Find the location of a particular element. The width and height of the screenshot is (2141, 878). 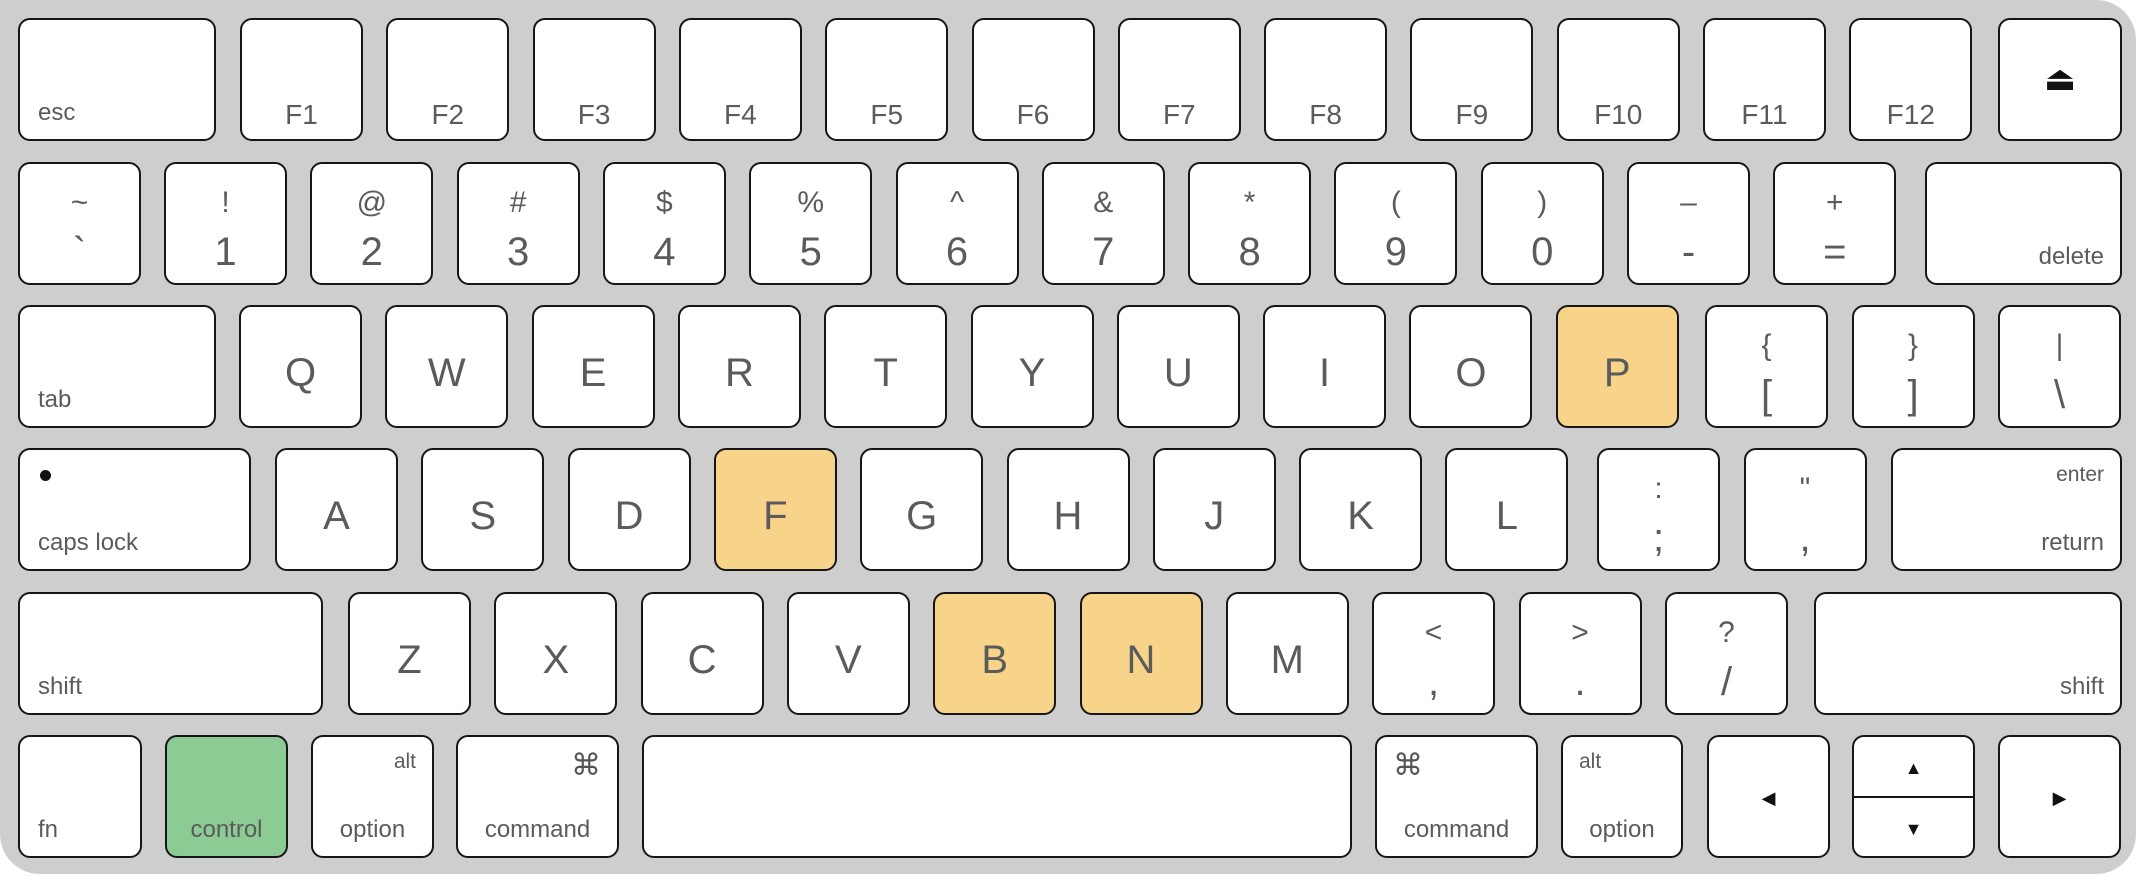

key-arrow-left: ◀ is located at coordinates (1768, 796).